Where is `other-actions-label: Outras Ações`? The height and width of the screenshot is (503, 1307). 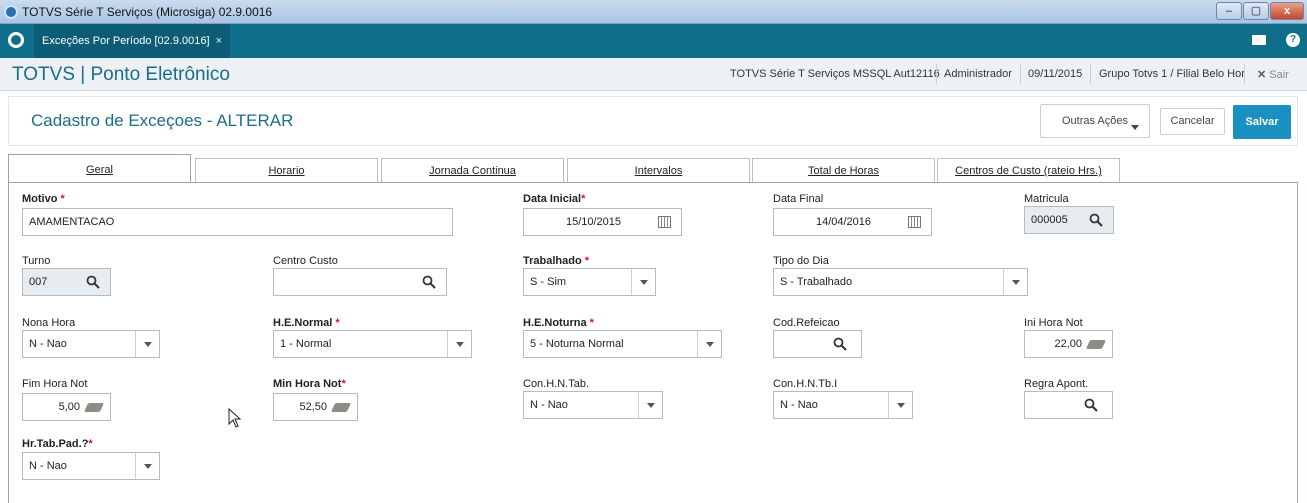
other-actions-label: Outras Ações is located at coordinates (1095, 121).